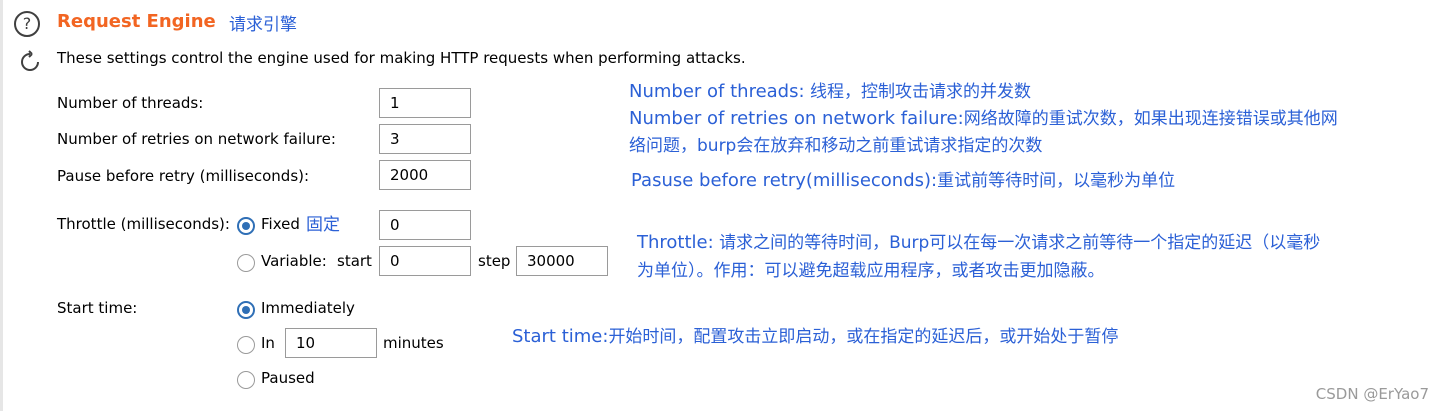 The width and height of the screenshot is (1443, 411). I want to click on throttle-label: Throttle (milliseconds):, so click(143, 224).